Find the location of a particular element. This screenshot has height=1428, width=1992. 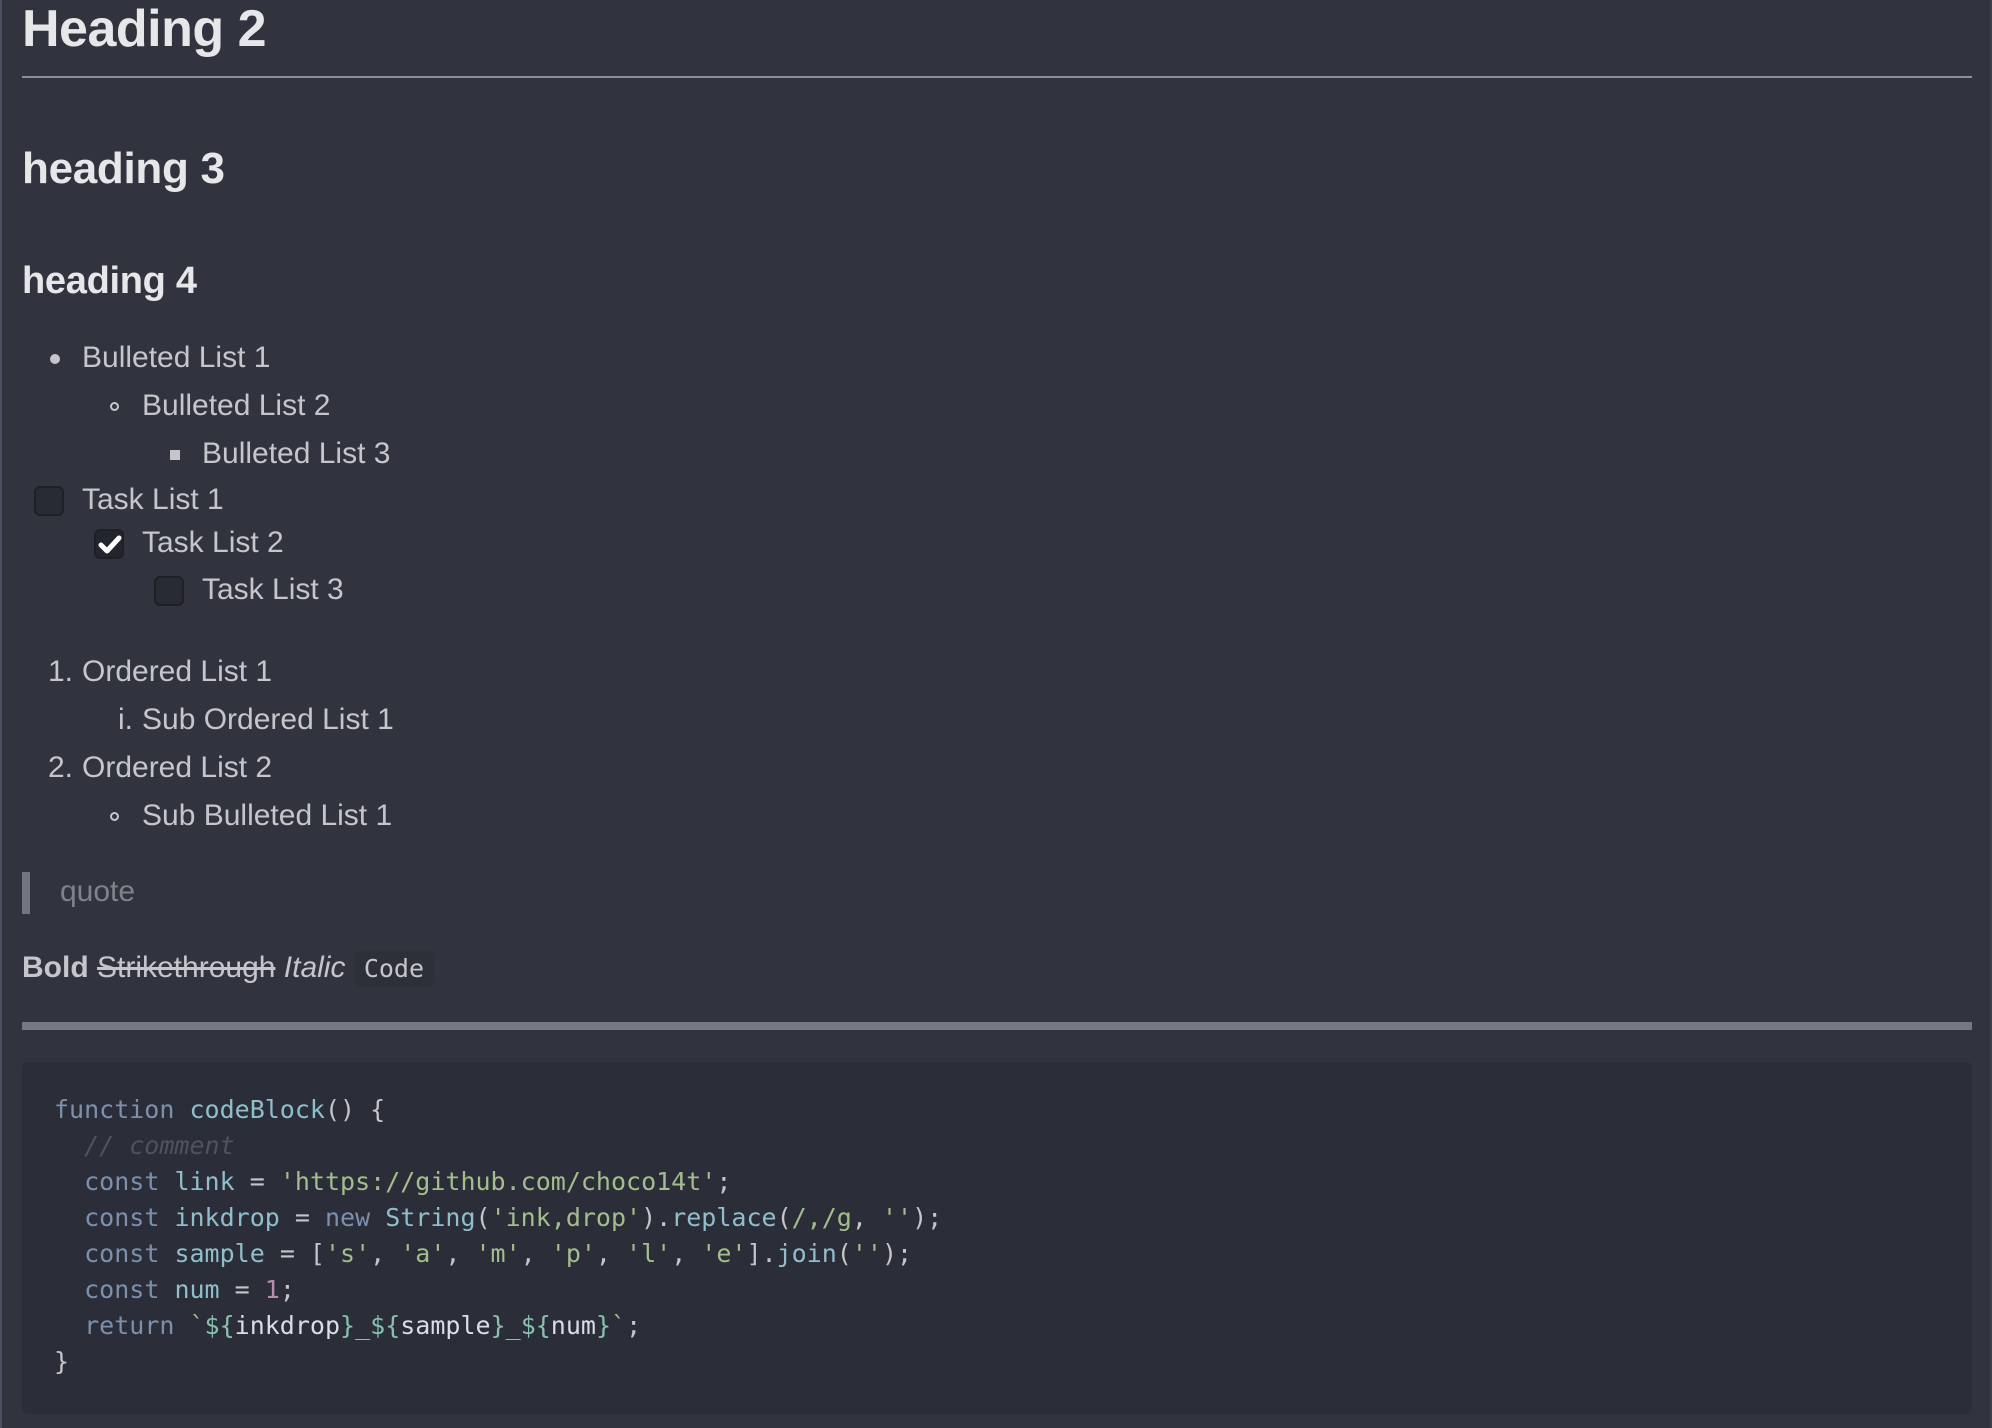

inline-formatting-paragraph: Bold Strikethrough Italic Code is located at coordinates (228, 968).